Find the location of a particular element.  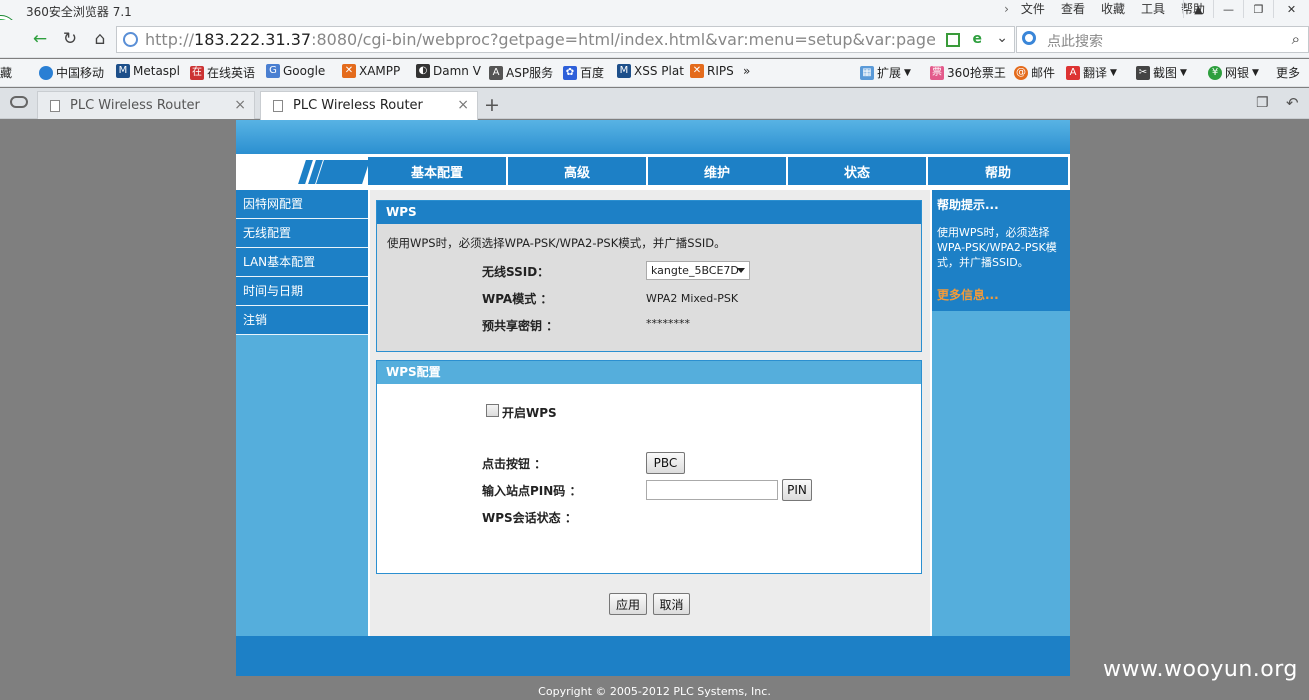

toolbar-translate: A 翻译 ▼ is located at coordinates (1091, 72).